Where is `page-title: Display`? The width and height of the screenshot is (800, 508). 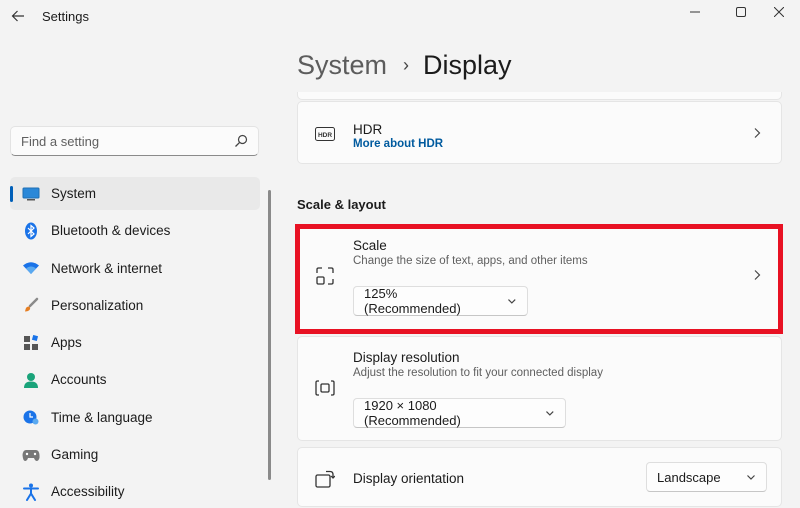
page-title: Display is located at coordinates (467, 64).